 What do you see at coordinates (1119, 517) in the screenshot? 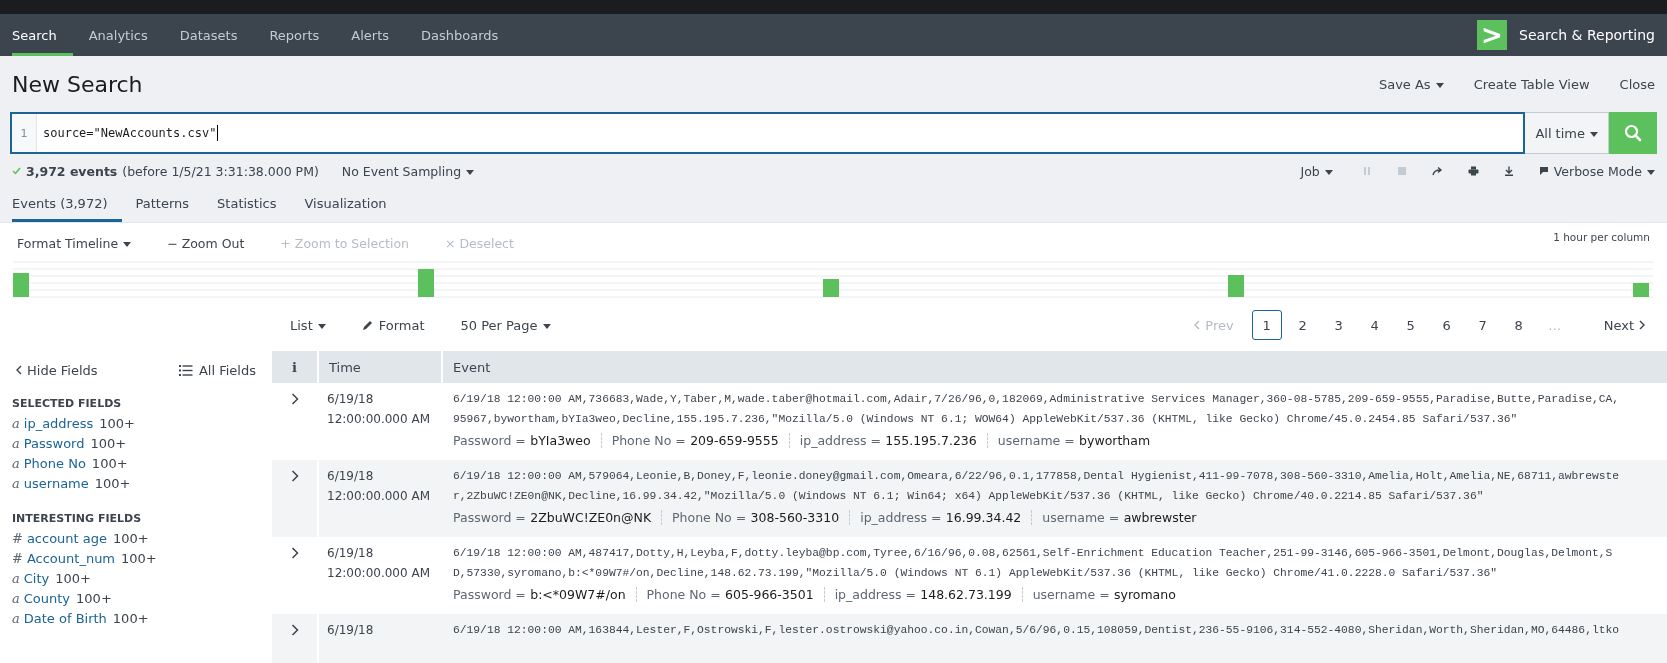
I see `event-field: username = awbrewster` at bounding box center [1119, 517].